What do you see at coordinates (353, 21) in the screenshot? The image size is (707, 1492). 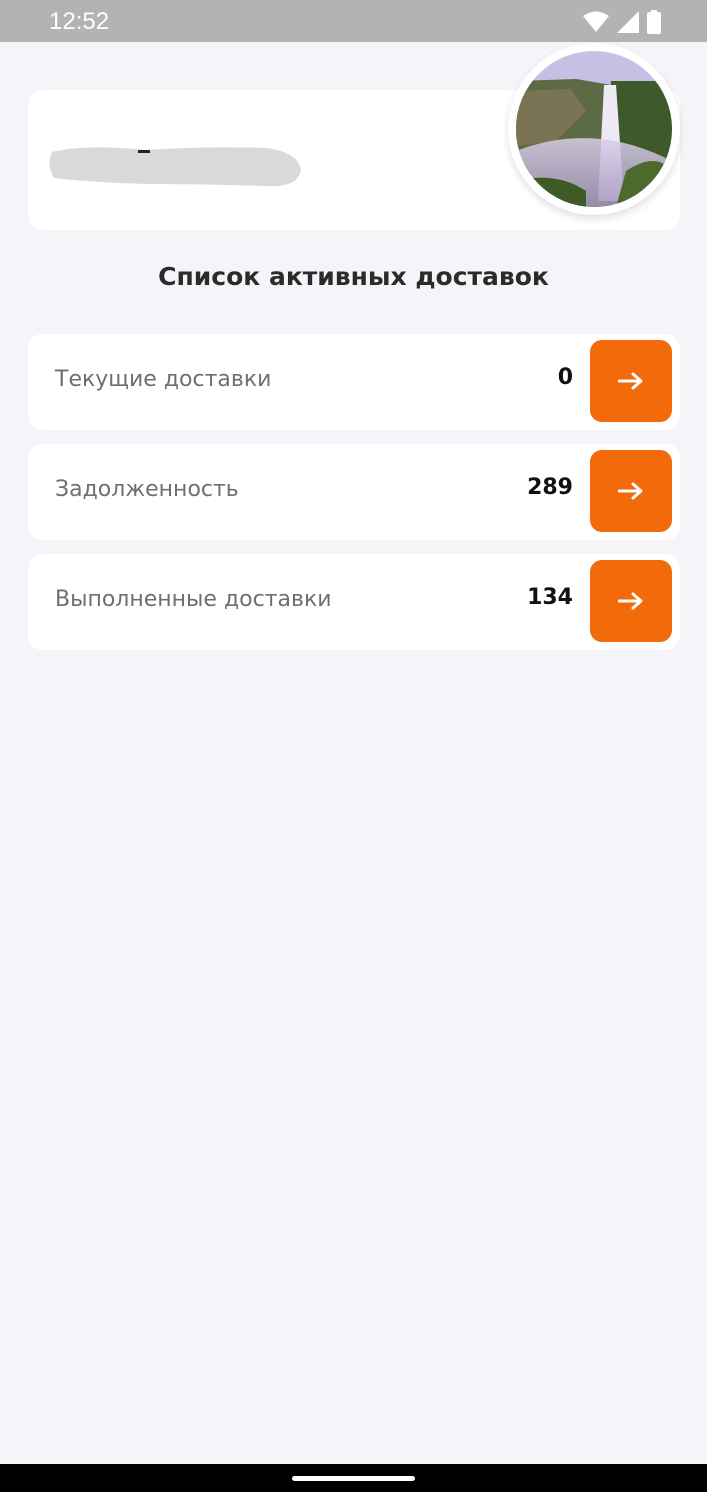 I see `status-bar: 12:52` at bounding box center [353, 21].